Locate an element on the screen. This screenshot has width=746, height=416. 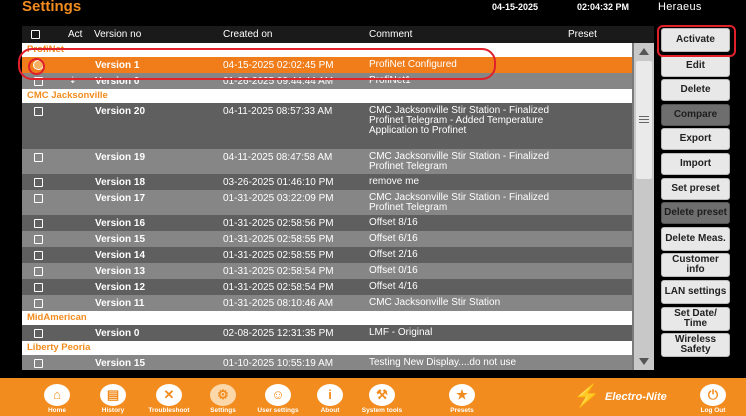
group-name: ProfiNet is located at coordinates (45, 49).